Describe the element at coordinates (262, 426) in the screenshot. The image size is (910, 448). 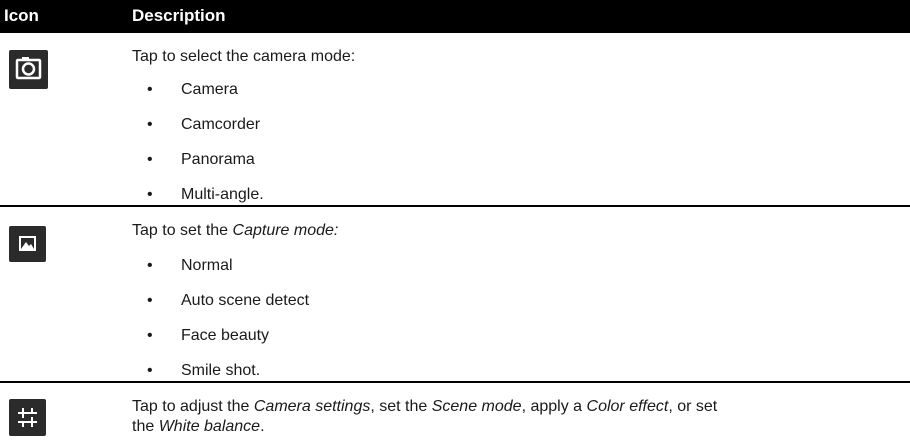
I see `settings-text: .` at that location.